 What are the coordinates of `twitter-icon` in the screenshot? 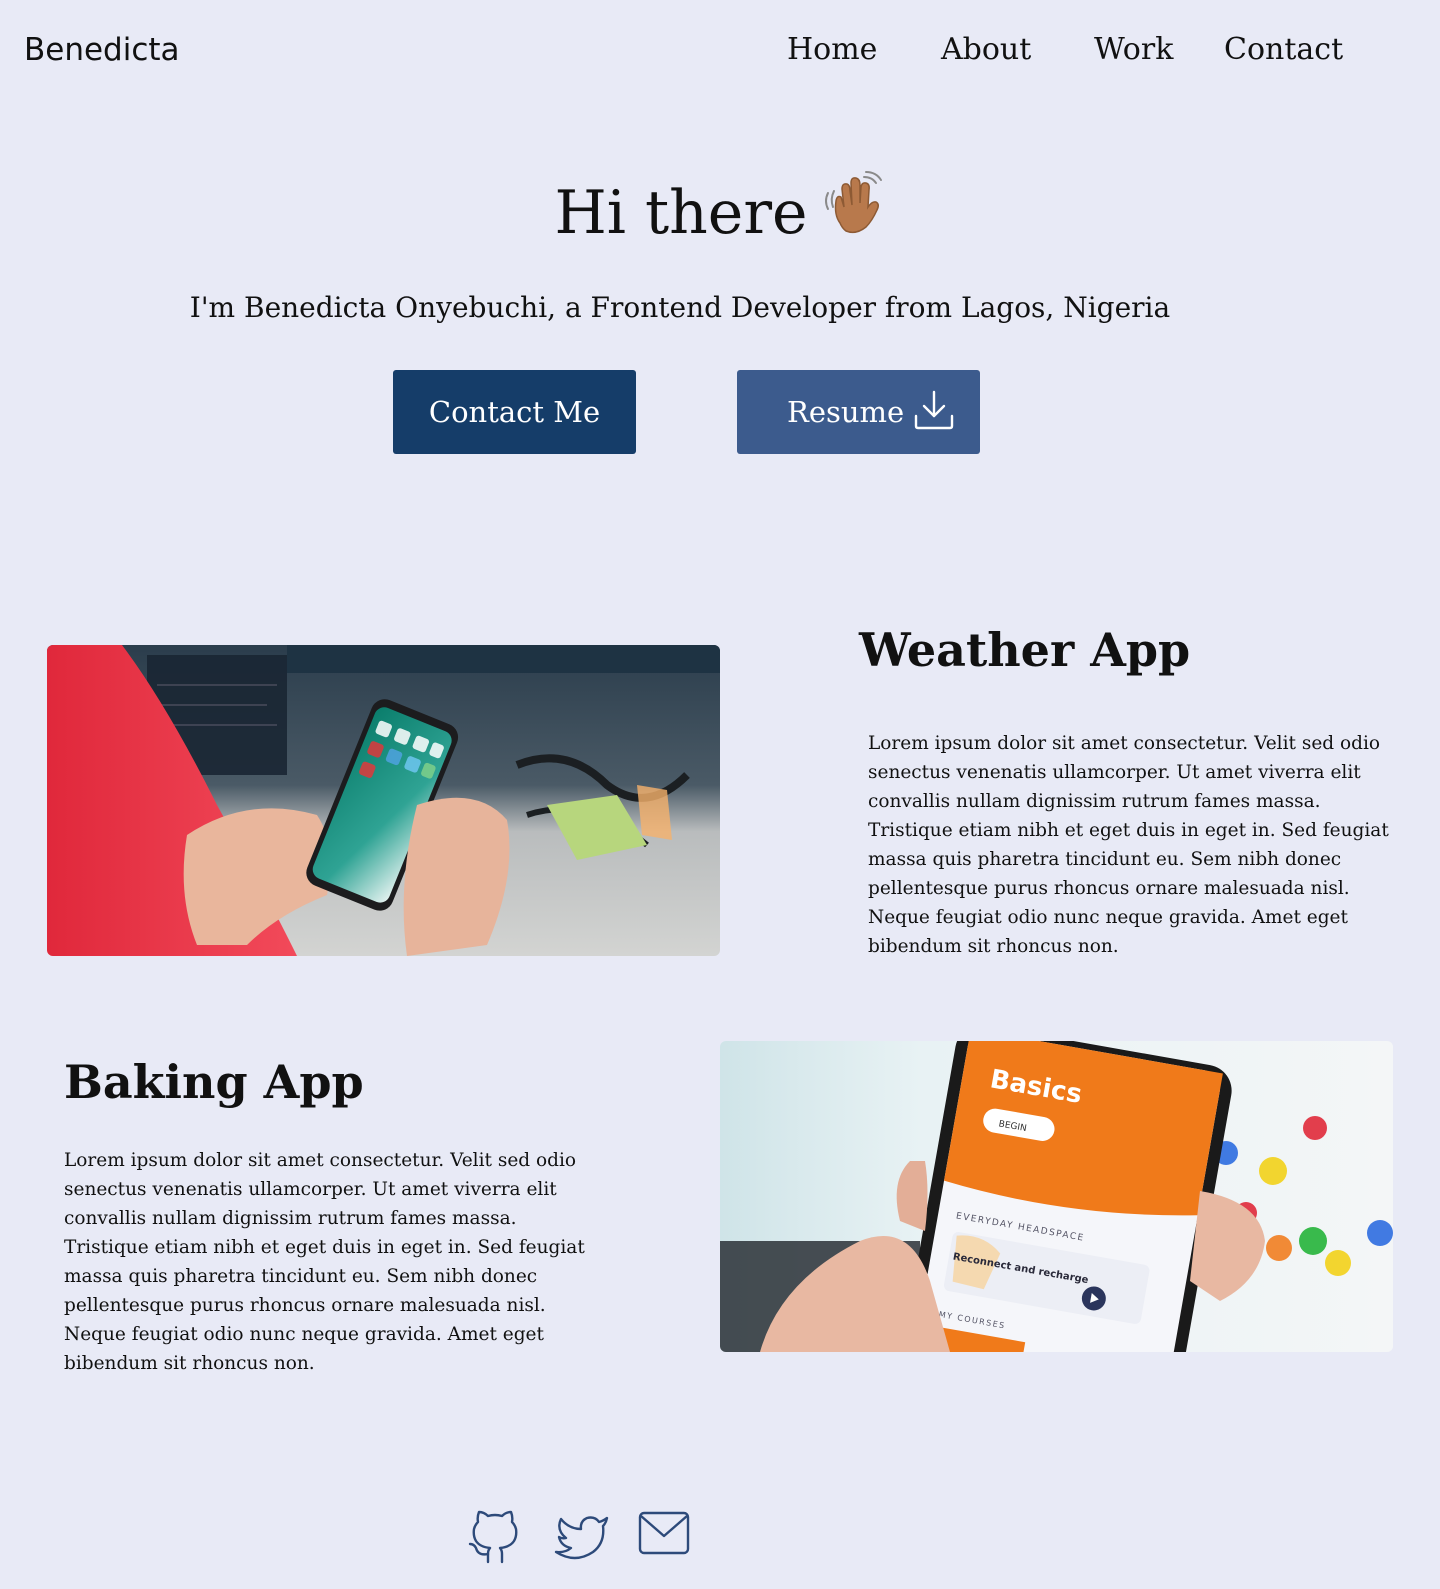 It's located at (582, 1539).